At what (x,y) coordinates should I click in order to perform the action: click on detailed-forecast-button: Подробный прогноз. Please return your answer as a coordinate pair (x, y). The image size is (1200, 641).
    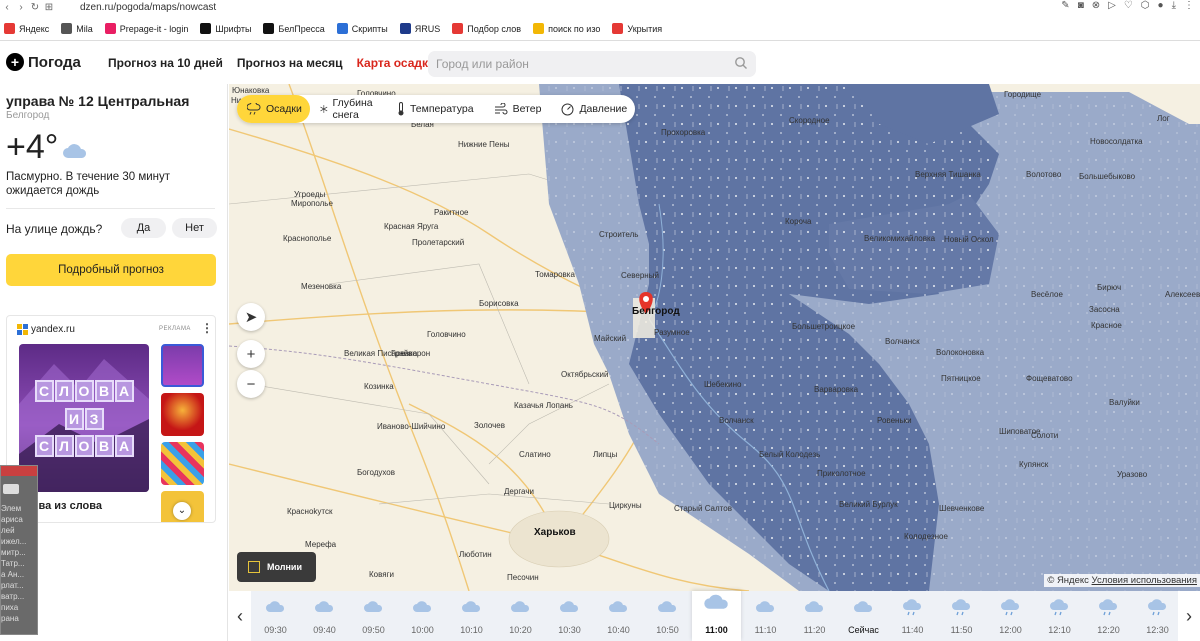
    Looking at the image, I should click on (111, 270).